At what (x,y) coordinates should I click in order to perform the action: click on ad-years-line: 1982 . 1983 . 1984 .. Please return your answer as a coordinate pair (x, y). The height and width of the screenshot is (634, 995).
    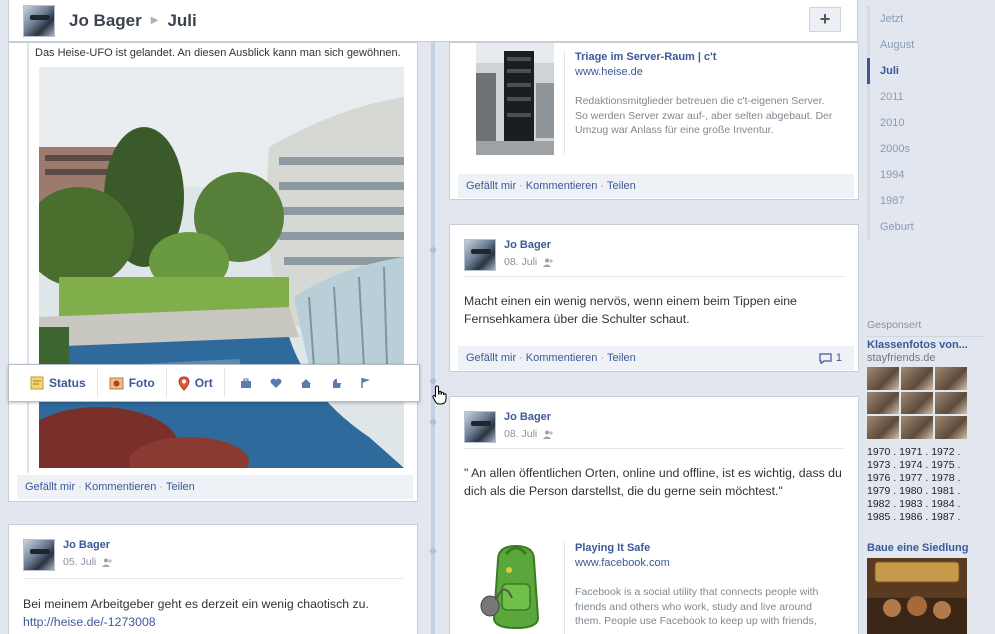
    Looking at the image, I should click on (914, 504).